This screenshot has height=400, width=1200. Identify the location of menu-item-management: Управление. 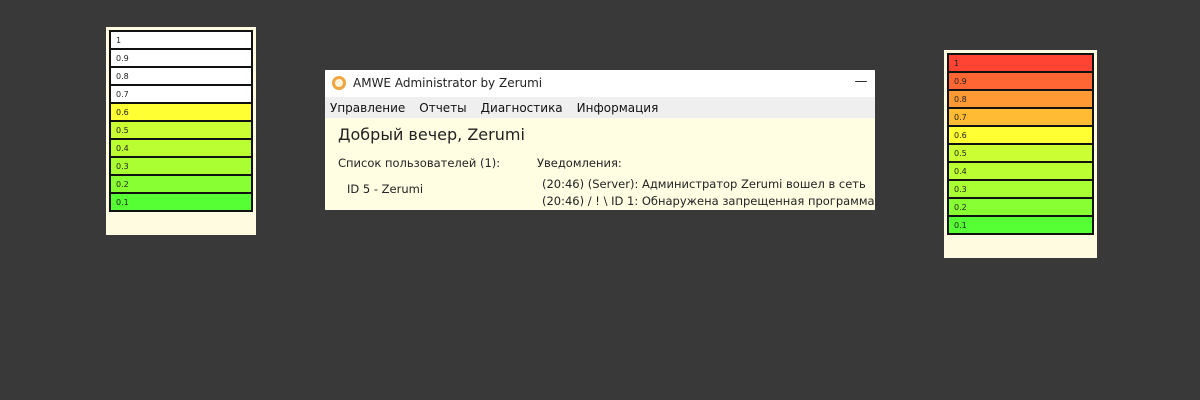
(367, 108).